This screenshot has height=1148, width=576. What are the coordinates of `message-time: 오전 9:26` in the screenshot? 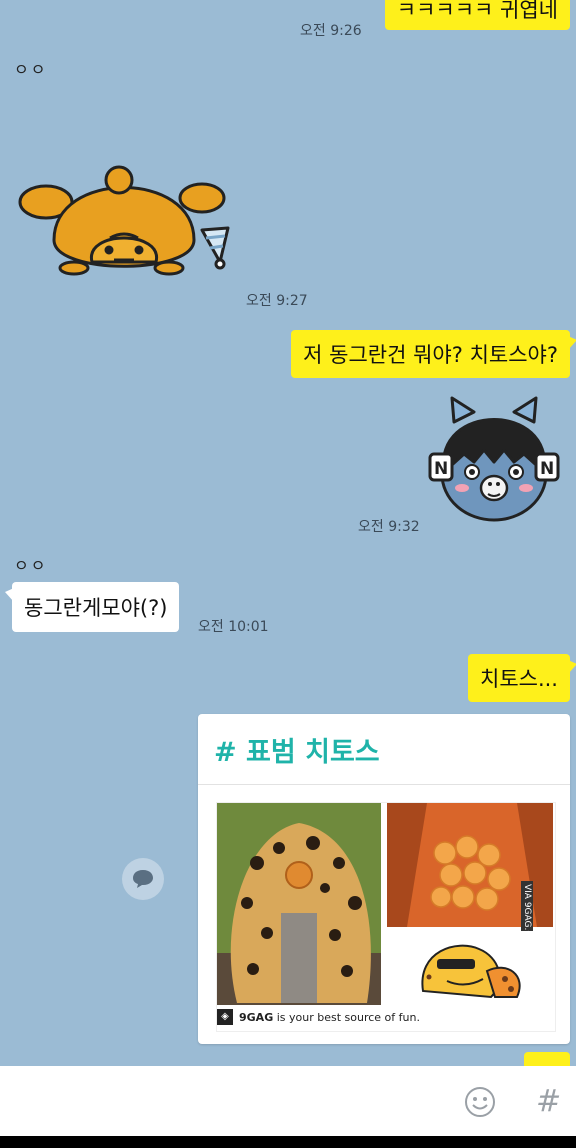 It's located at (331, 31).